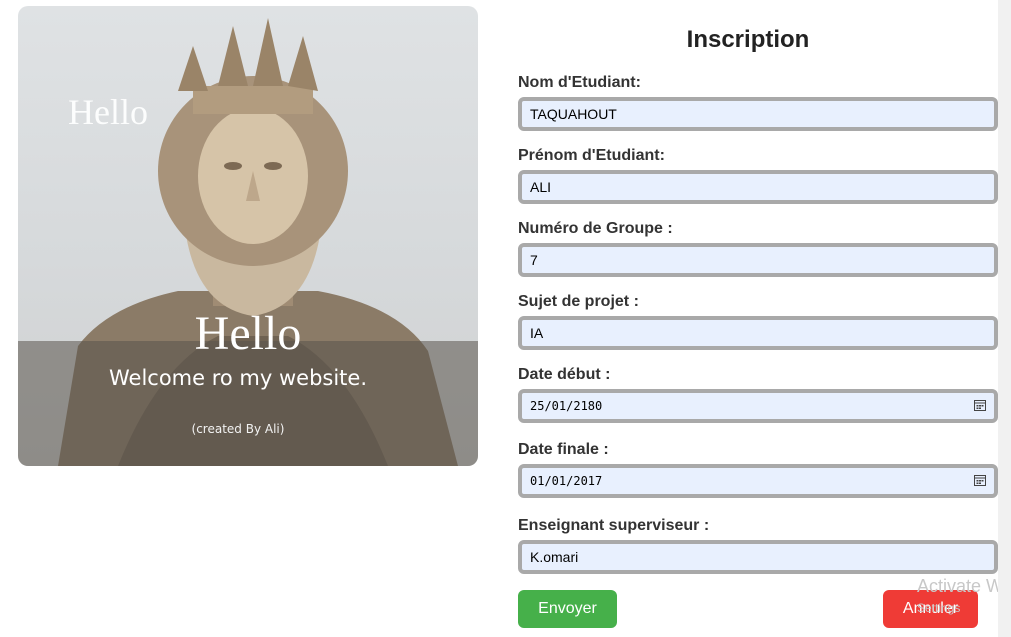 The height and width of the screenshot is (637, 1011). What do you see at coordinates (758, 481) in the screenshot?
I see `date-finale-input: 01/01/2017` at bounding box center [758, 481].